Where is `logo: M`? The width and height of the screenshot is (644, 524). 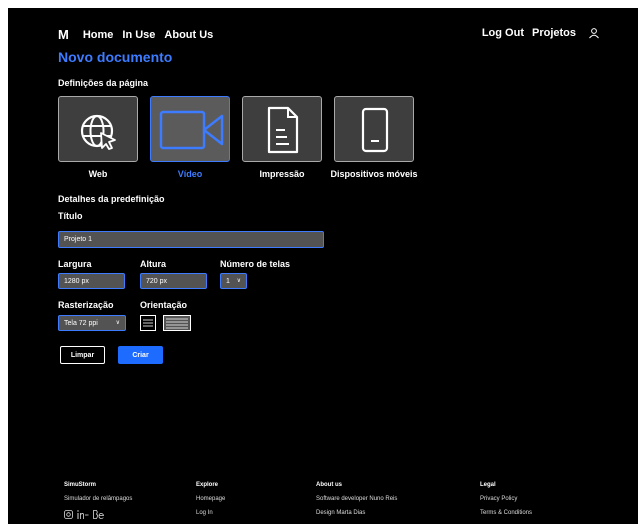
logo: M is located at coordinates (63, 34).